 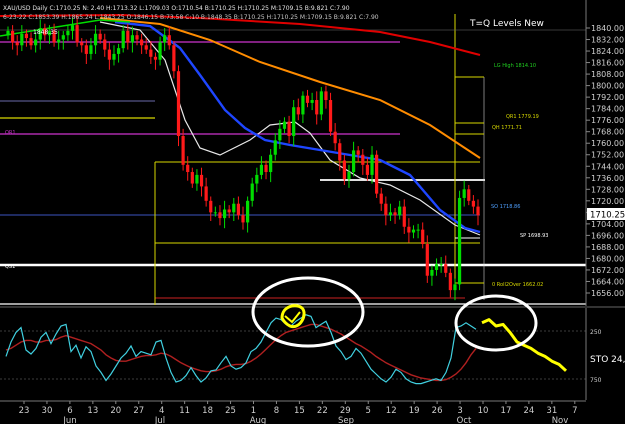 What do you see at coordinates (437, 411) in the screenshot?
I see `time-tick-label: 26` at bounding box center [437, 411].